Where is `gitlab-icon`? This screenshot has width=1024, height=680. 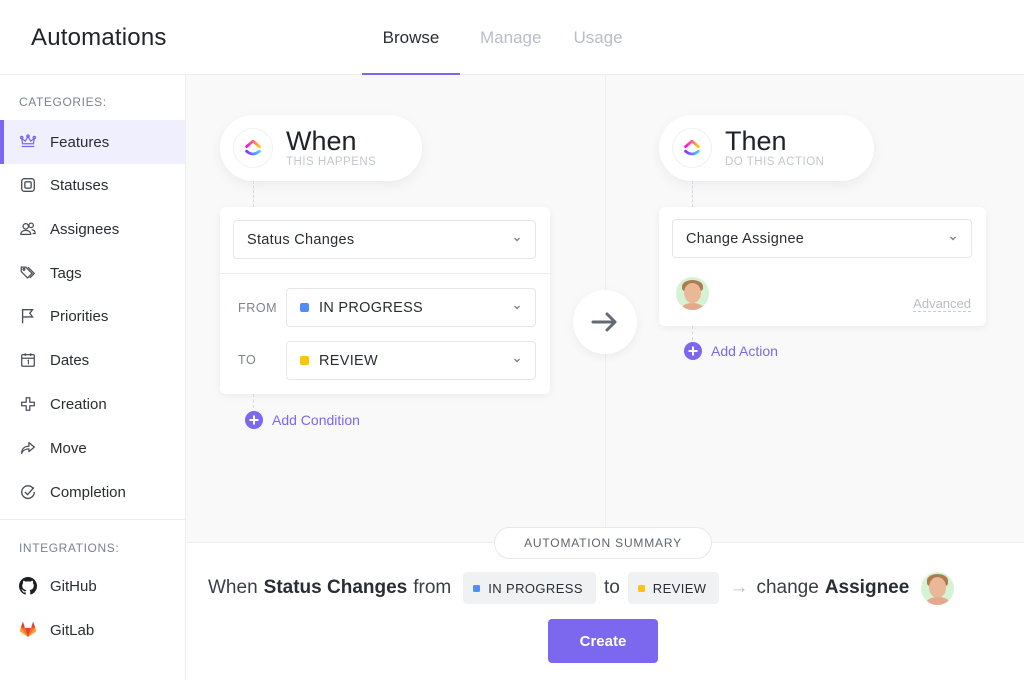
gitlab-icon is located at coordinates (28, 630).